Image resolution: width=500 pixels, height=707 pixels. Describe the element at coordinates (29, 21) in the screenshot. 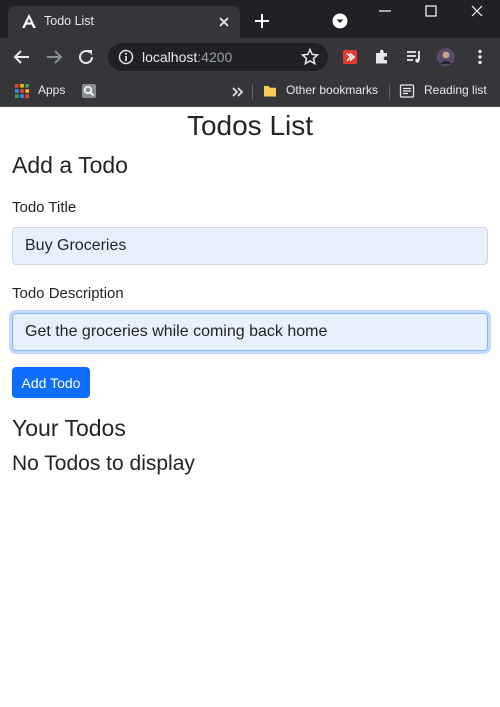

I see `angular-logo-icon` at that location.